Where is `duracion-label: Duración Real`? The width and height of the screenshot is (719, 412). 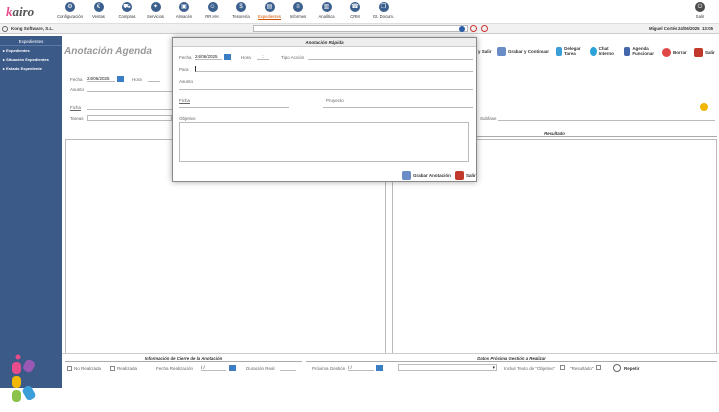 duracion-label: Duración Real is located at coordinates (260, 368).